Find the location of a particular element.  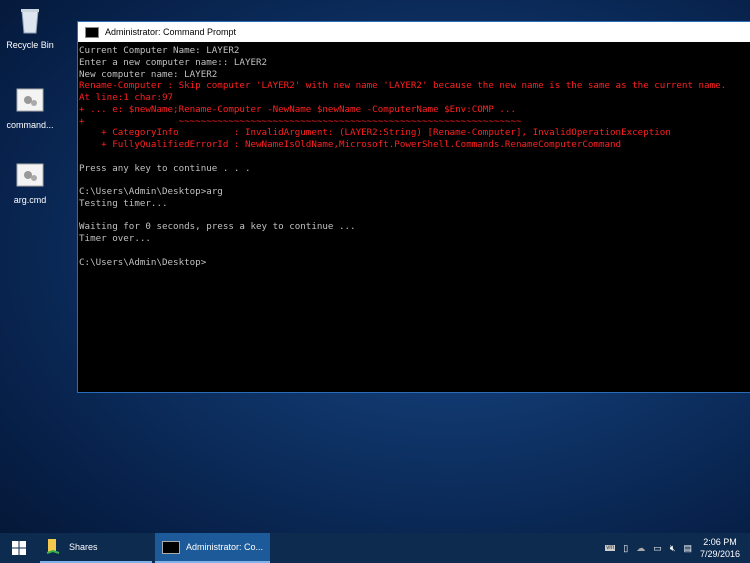

console-line: C:\Users\Admin\Desktop>arg is located at coordinates (151, 191).